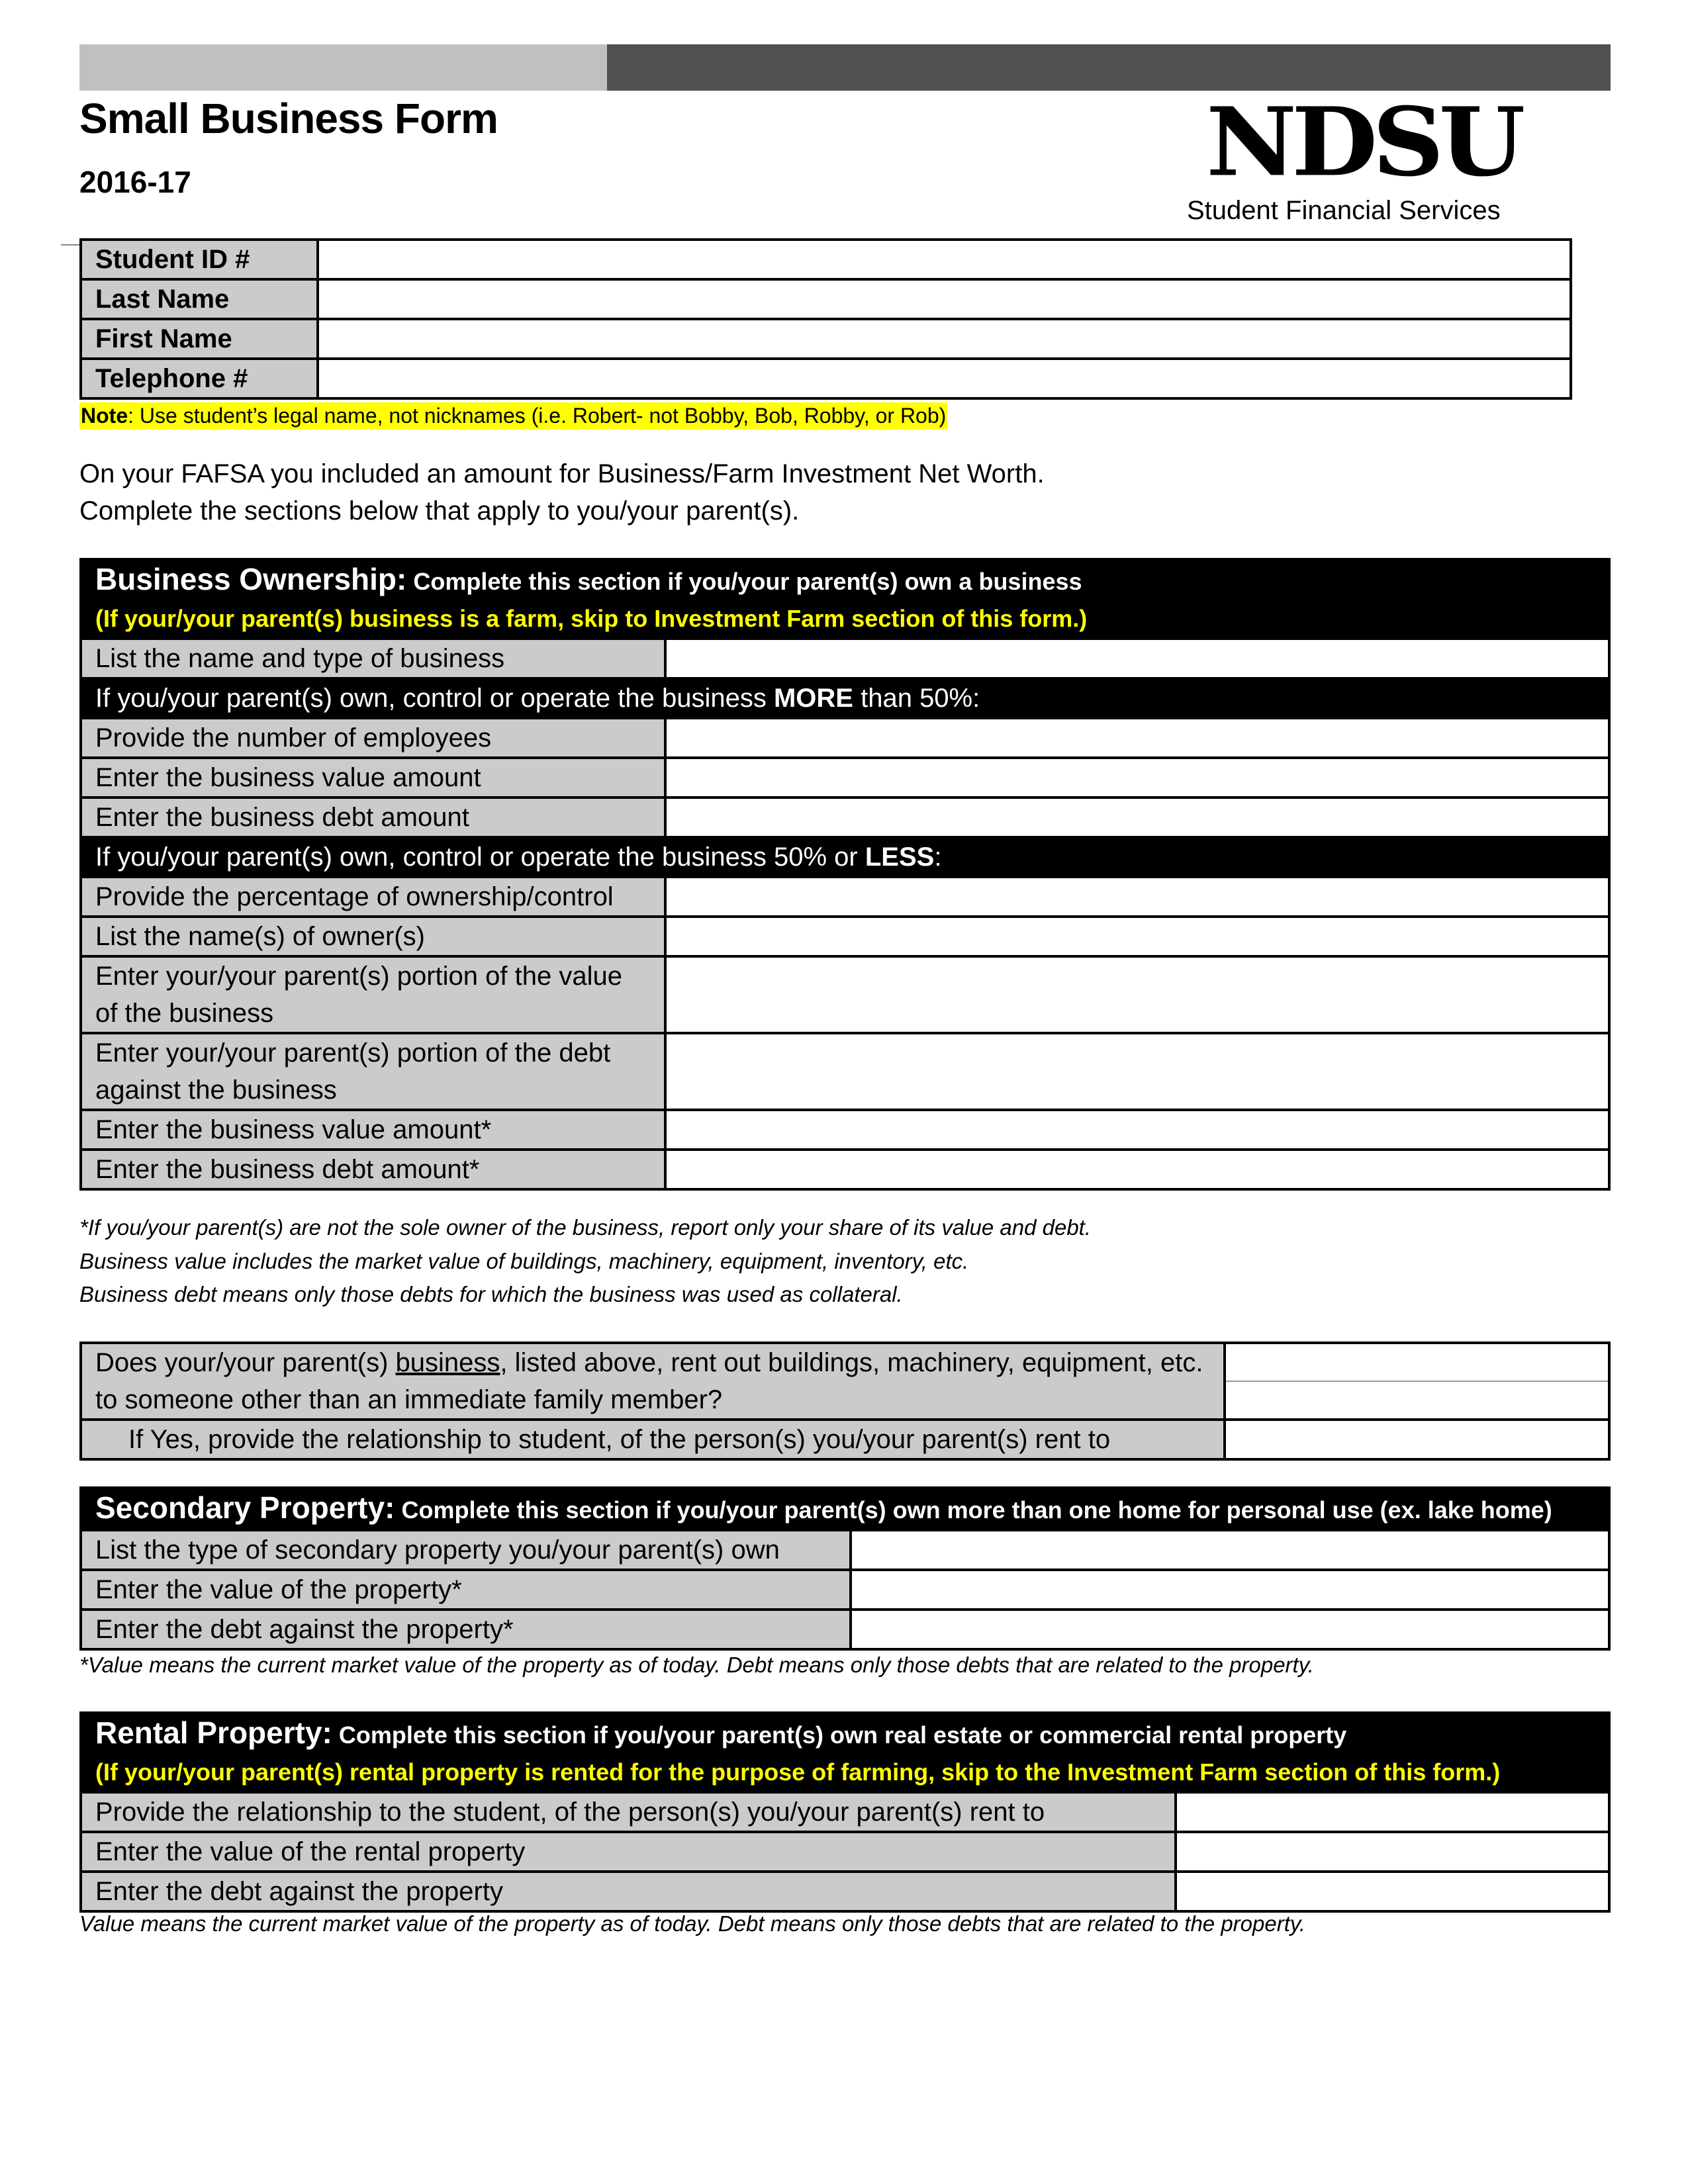 The height and width of the screenshot is (2184, 1688). I want to click on form-row: Enter the business value amount, so click(845, 778).